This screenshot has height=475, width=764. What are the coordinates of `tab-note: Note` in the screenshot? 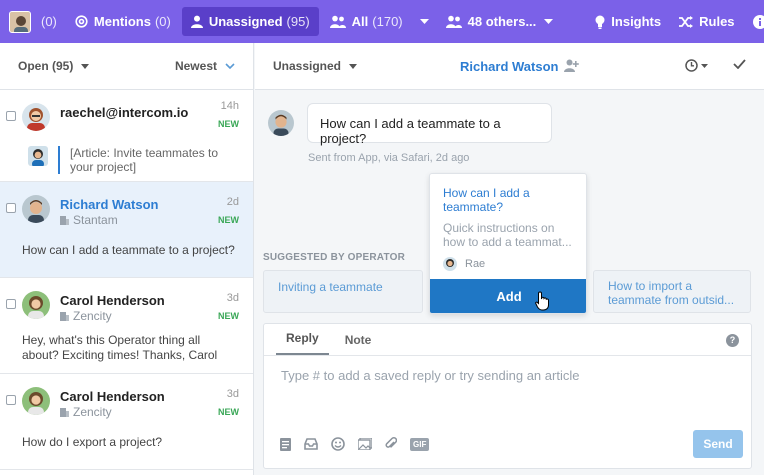 It's located at (358, 344).